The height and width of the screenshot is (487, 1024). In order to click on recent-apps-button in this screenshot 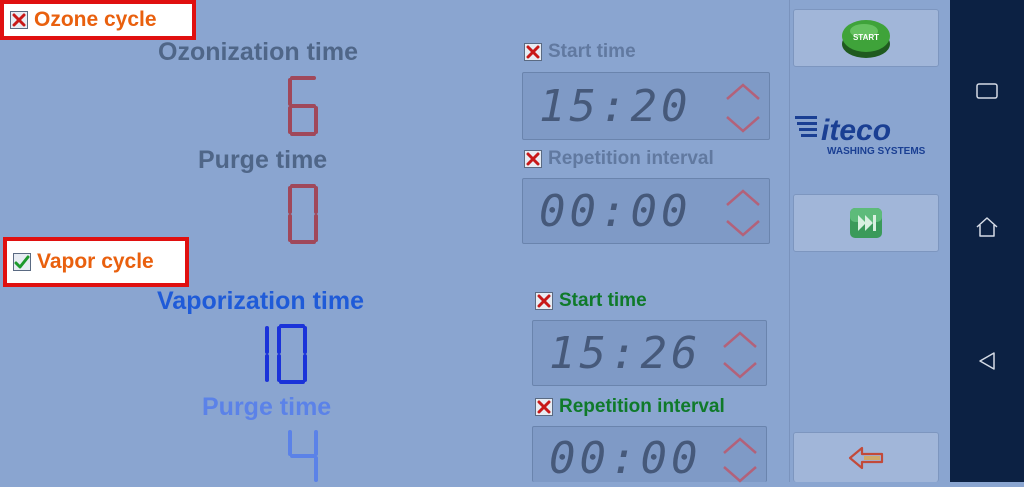, I will do `click(987, 91)`.